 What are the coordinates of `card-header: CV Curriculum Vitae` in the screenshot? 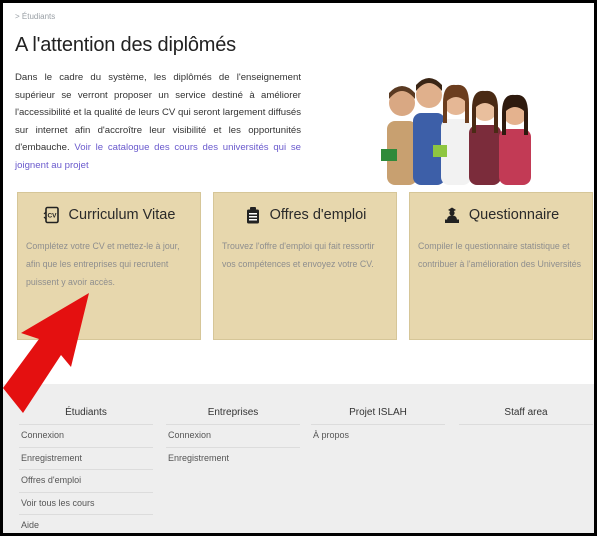 It's located at (109, 215).